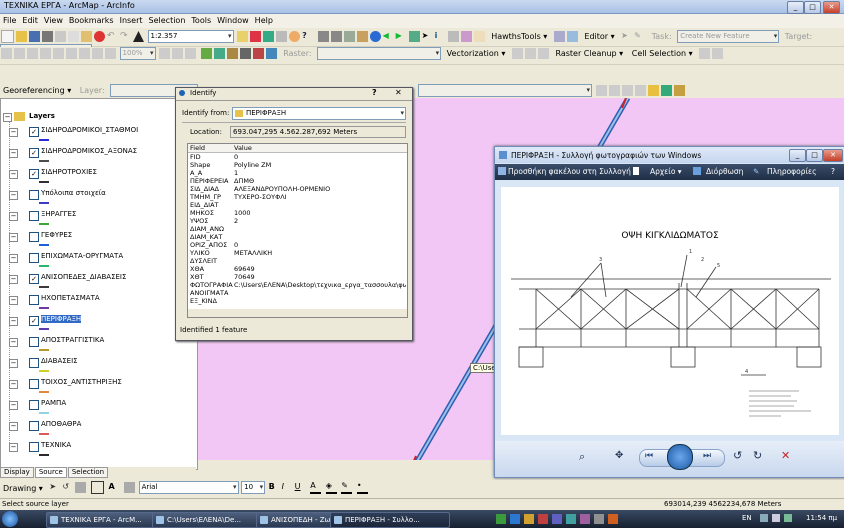 This screenshot has width=844, height=528. What do you see at coordinates (320, 269) in the screenshot?
I see `field-value: 69649` at bounding box center [320, 269].